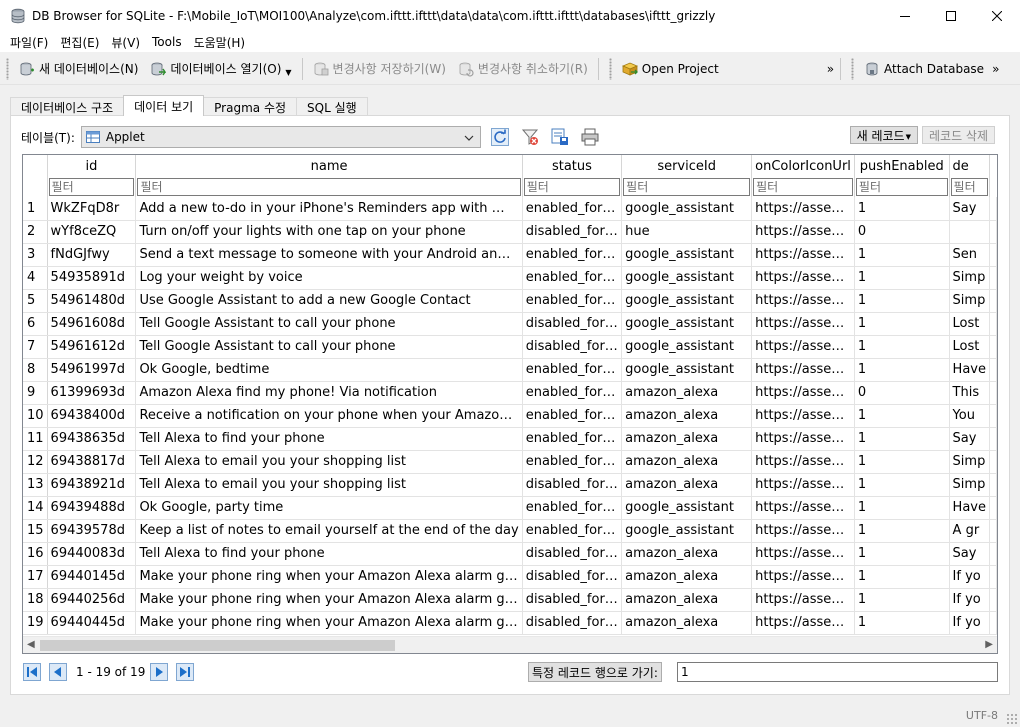 The height and width of the screenshot is (727, 1020). Describe the element at coordinates (78, 69) in the screenshot. I see `new-database-button: 새 데이터베이스(N)` at that location.